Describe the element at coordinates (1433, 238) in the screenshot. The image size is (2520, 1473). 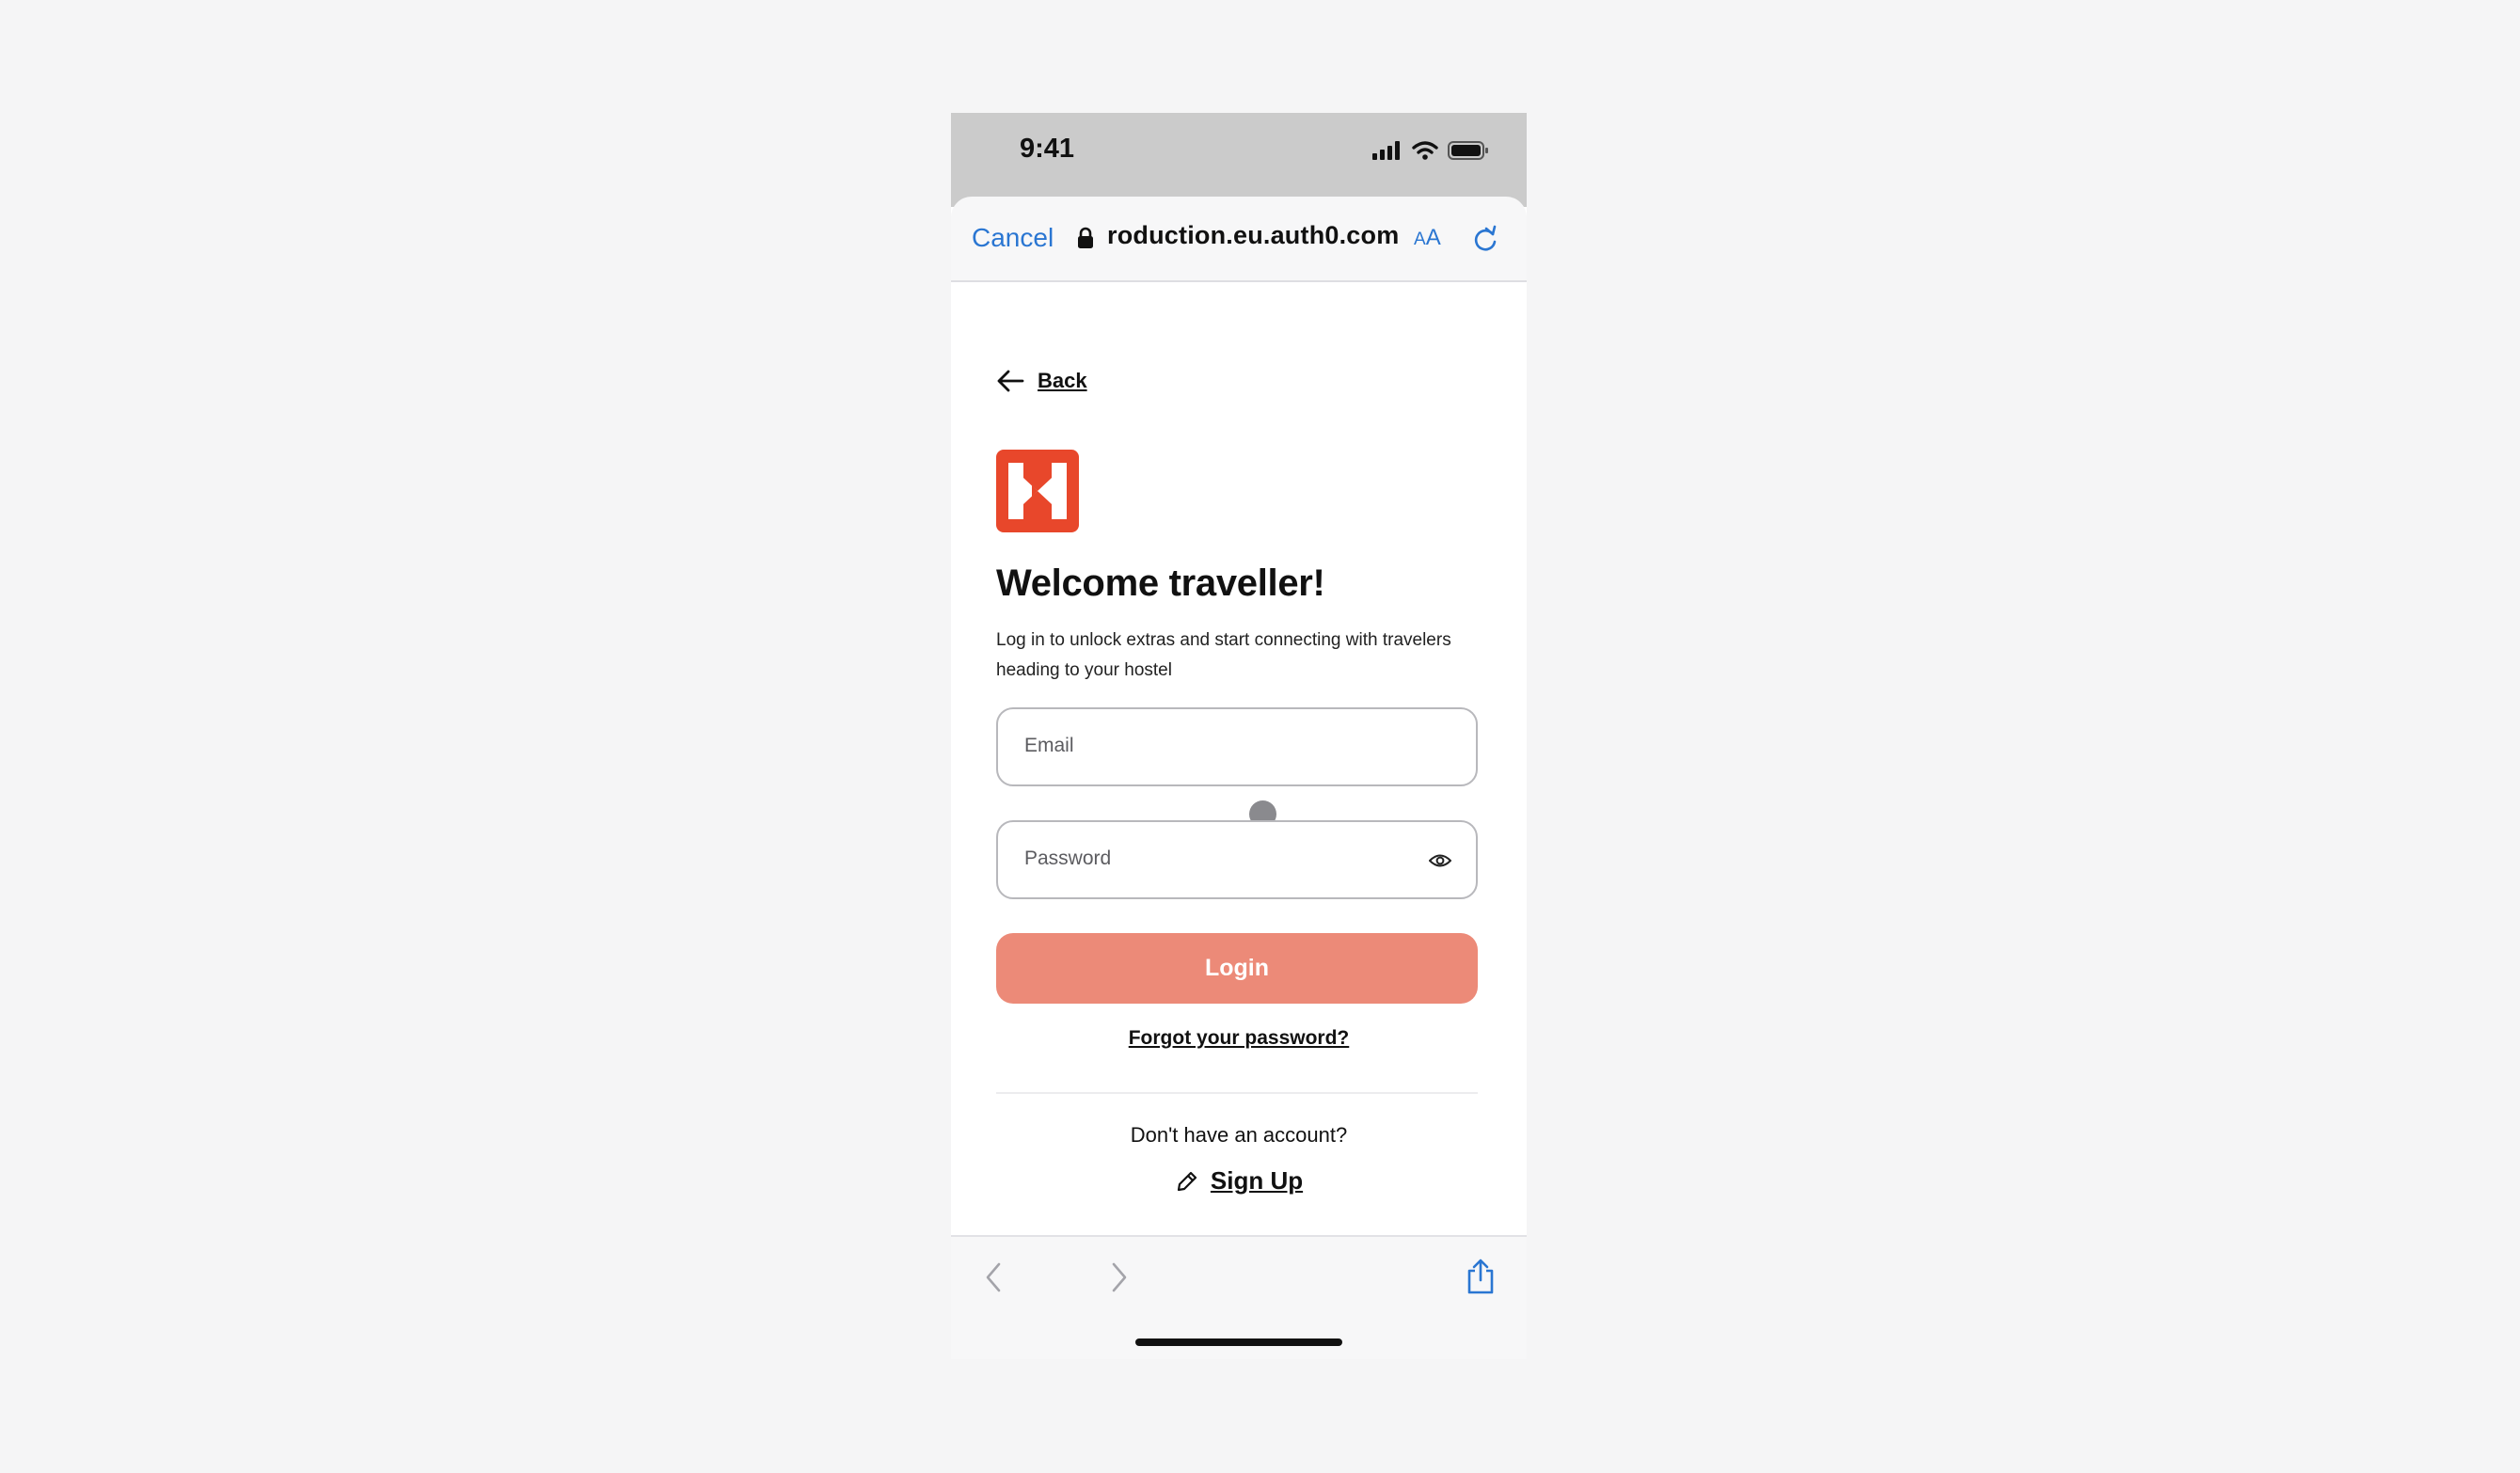
I see `text-size-large-glyph: A` at that location.